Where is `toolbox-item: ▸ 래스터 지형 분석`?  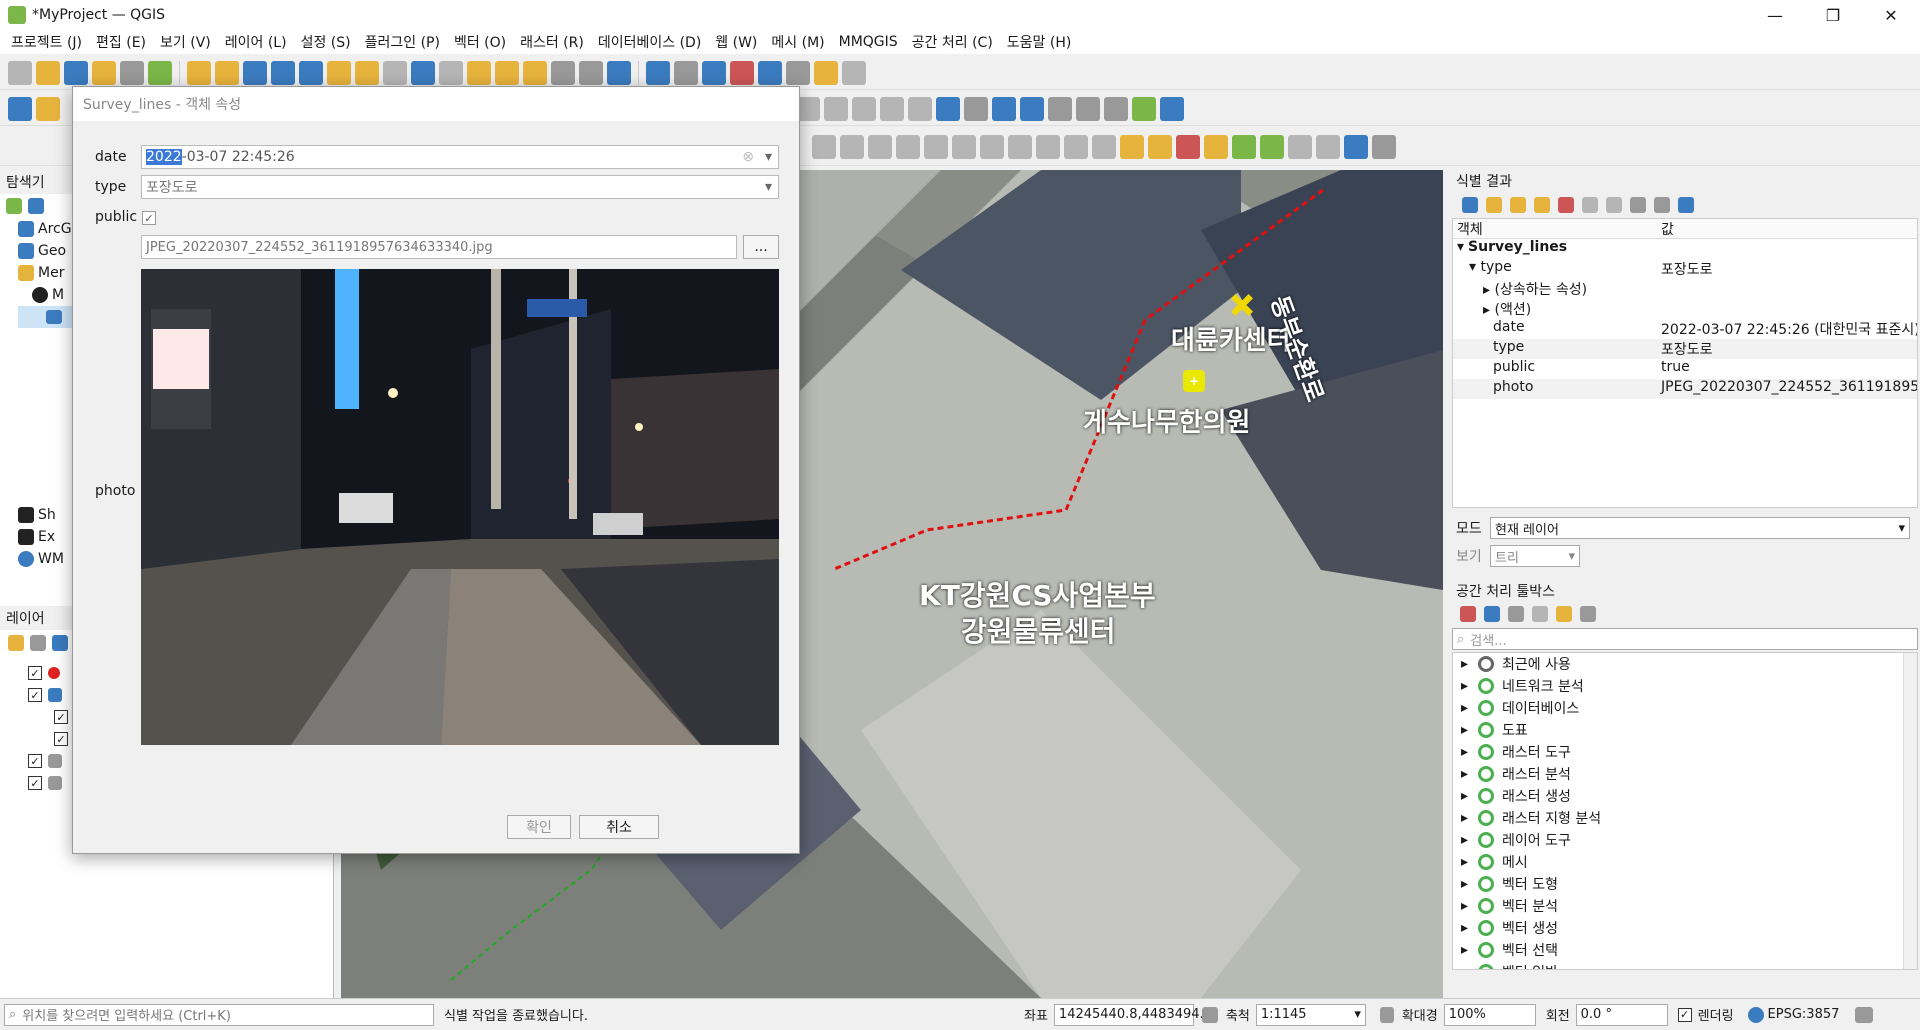 toolbox-item: ▸ 래스터 지형 분석 is located at coordinates (1685, 818).